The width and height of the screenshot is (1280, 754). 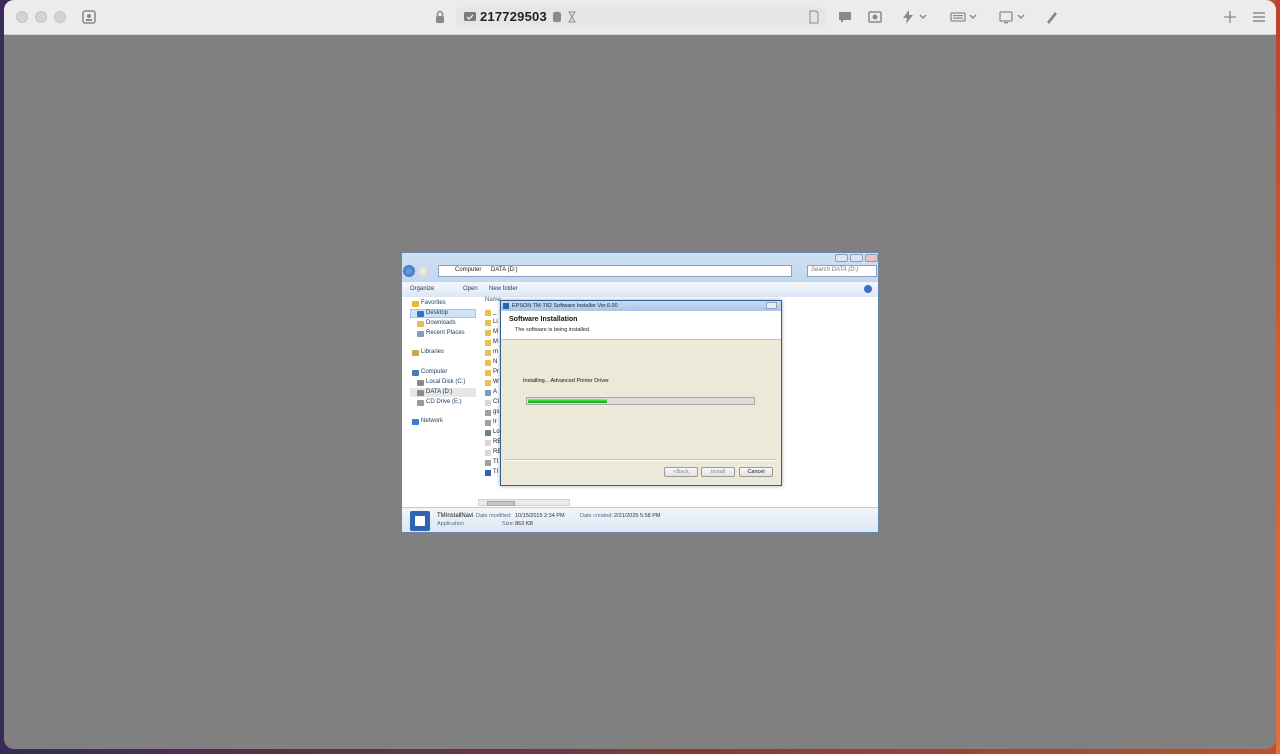 I want to click on contact-card-icon, so click(x=89, y=17).